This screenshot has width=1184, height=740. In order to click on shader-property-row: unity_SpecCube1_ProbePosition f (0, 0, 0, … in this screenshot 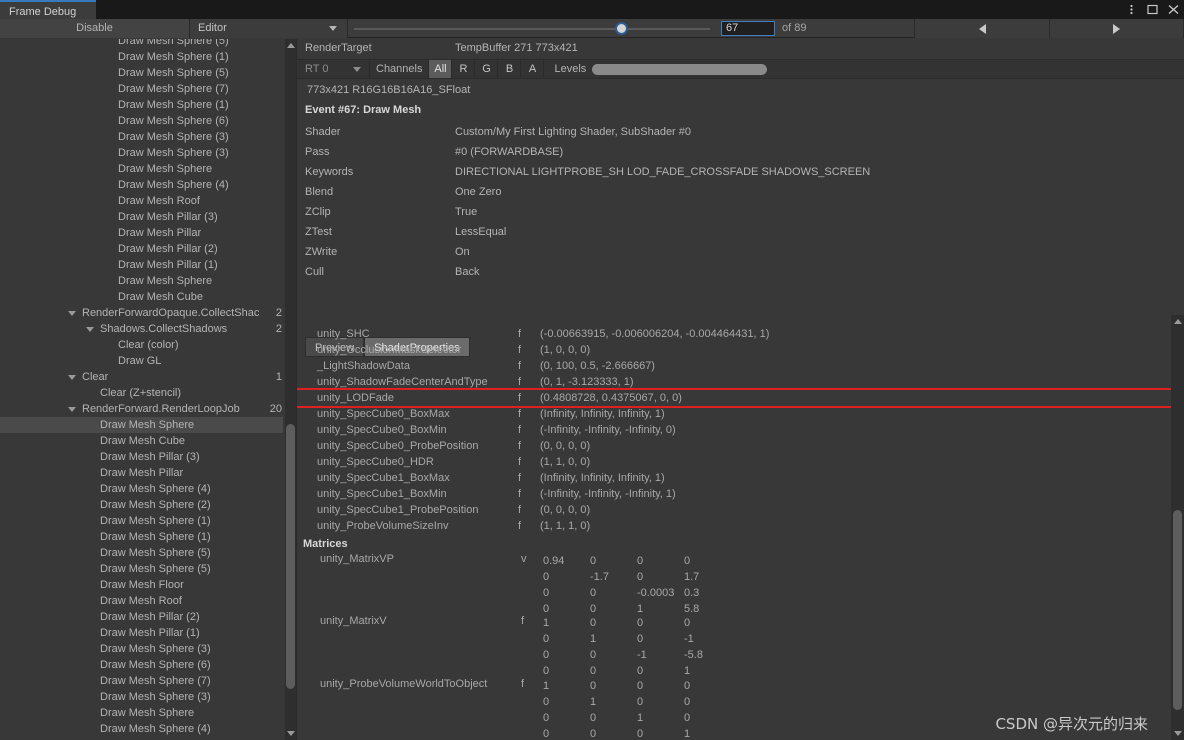, I will do `click(734, 510)`.